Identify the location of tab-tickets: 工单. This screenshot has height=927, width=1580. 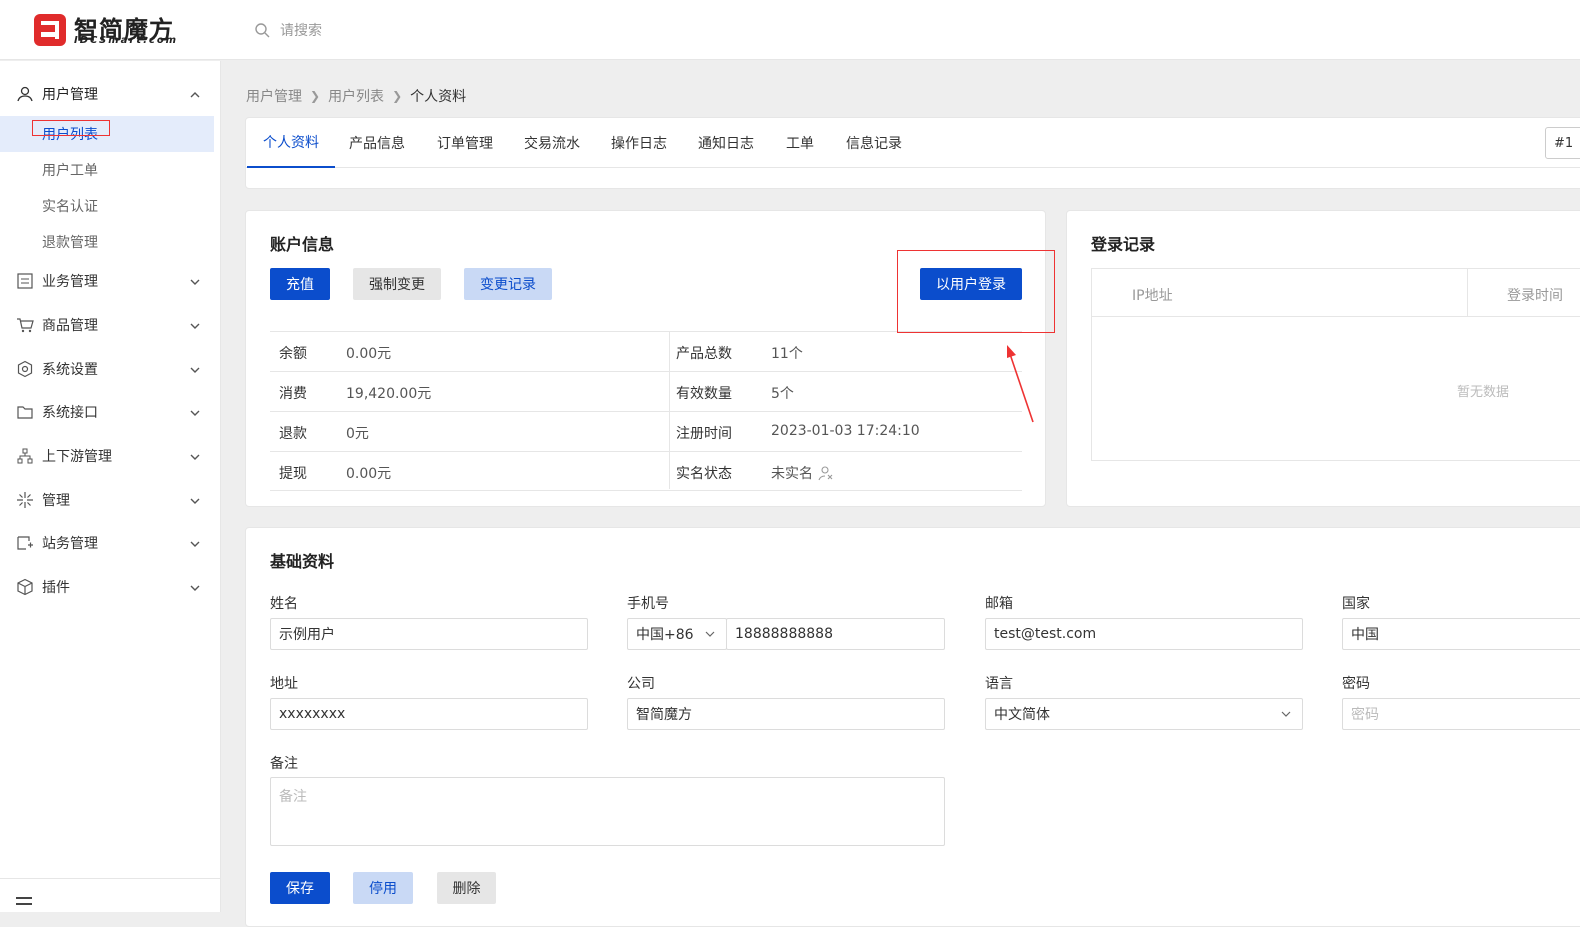
(800, 143).